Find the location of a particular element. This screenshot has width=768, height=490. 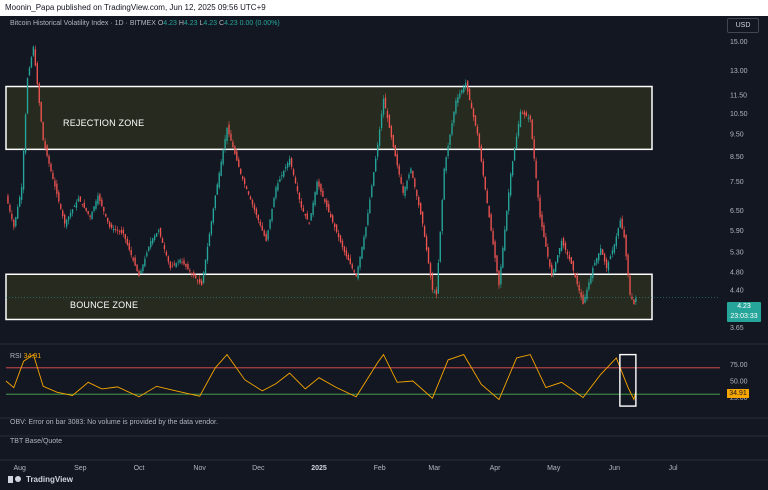

y-tick-label: 9.50 is located at coordinates (737, 134).